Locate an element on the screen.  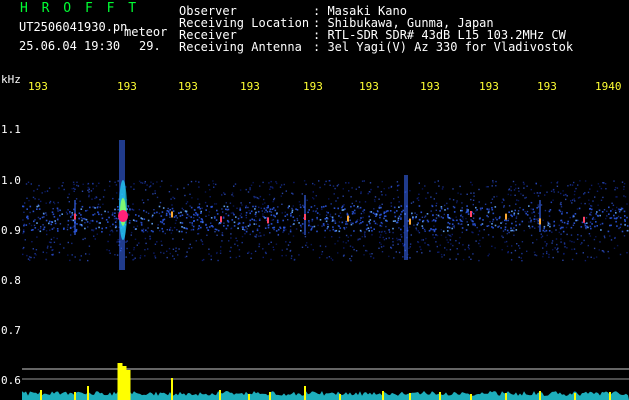
y-tick-label: 0.6 is located at coordinates (11, 380).